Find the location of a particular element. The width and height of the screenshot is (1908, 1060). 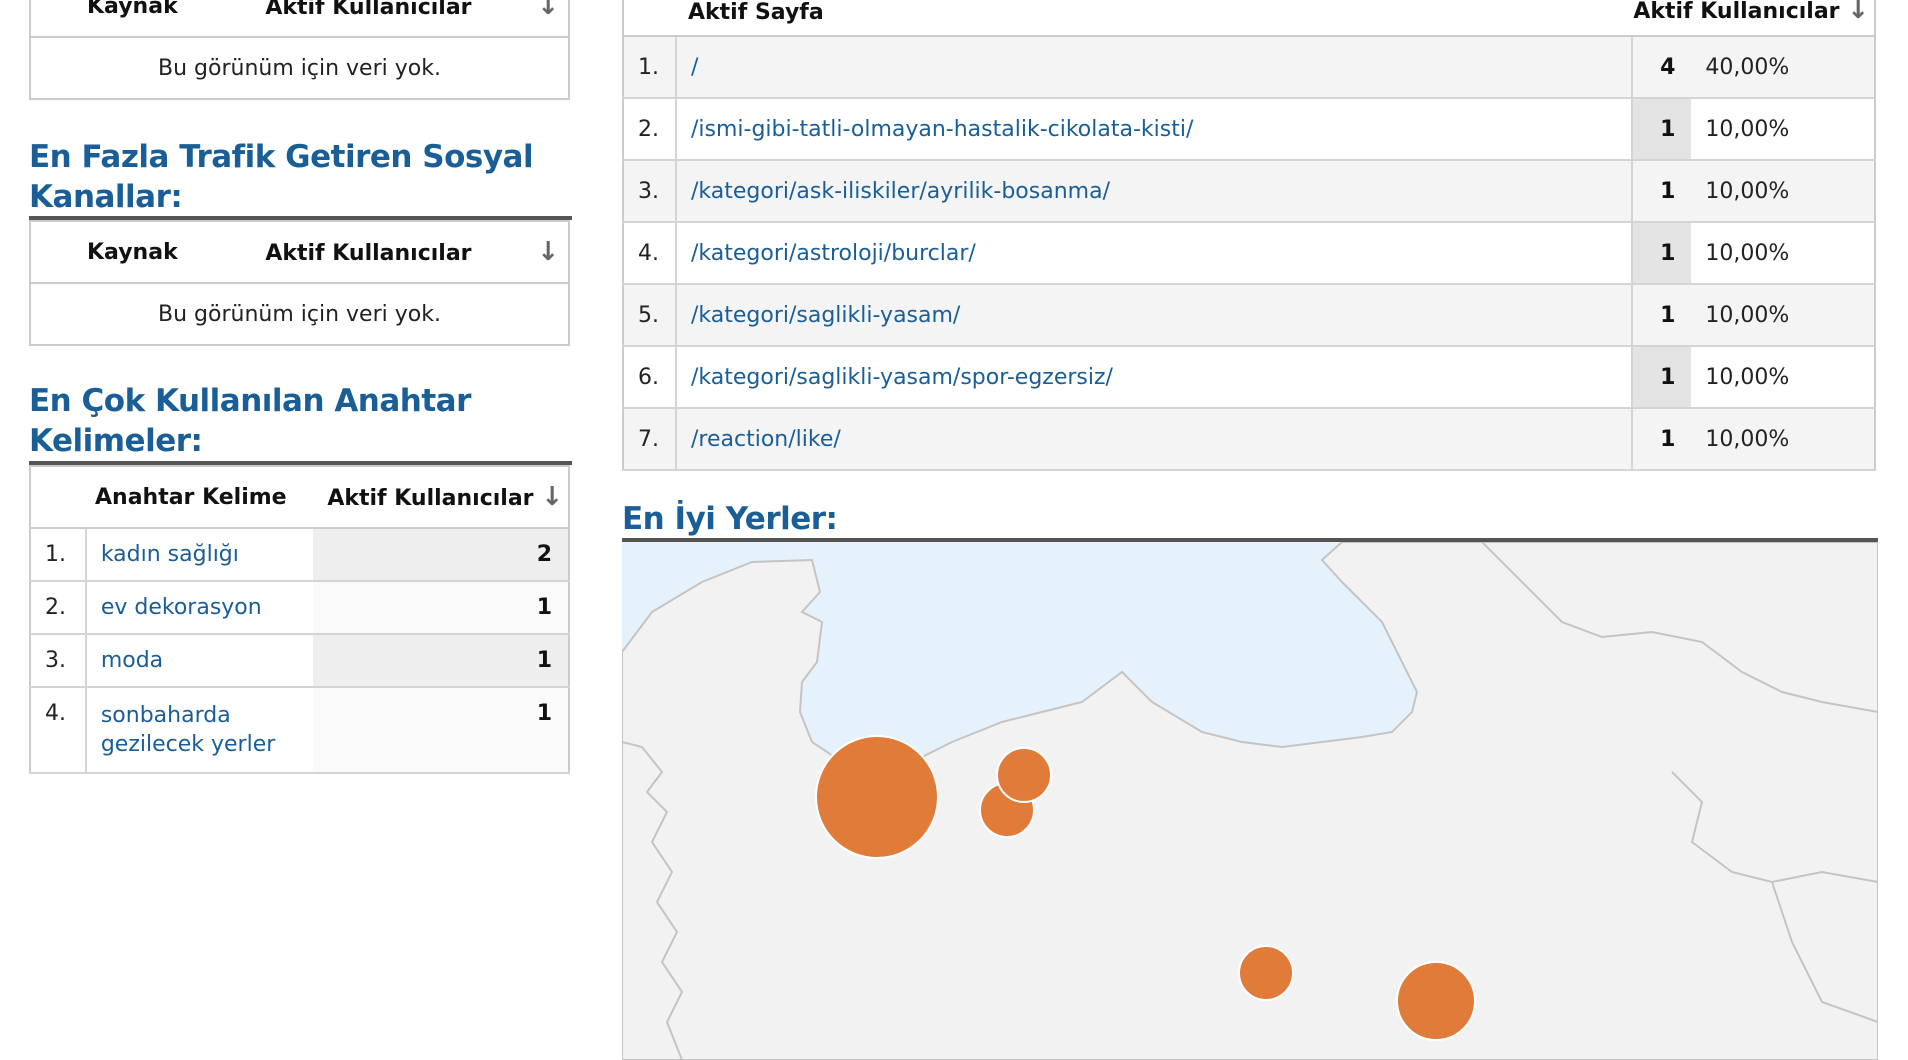

table-row: 5. /kategori/saglikli-yasam/ 1 10,00% is located at coordinates (1249, 315).